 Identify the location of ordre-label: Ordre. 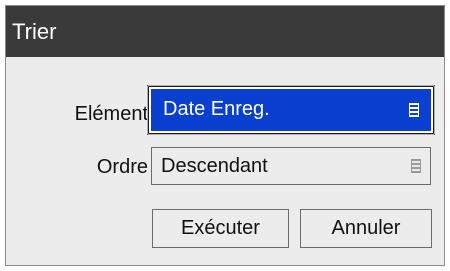
(122, 167).